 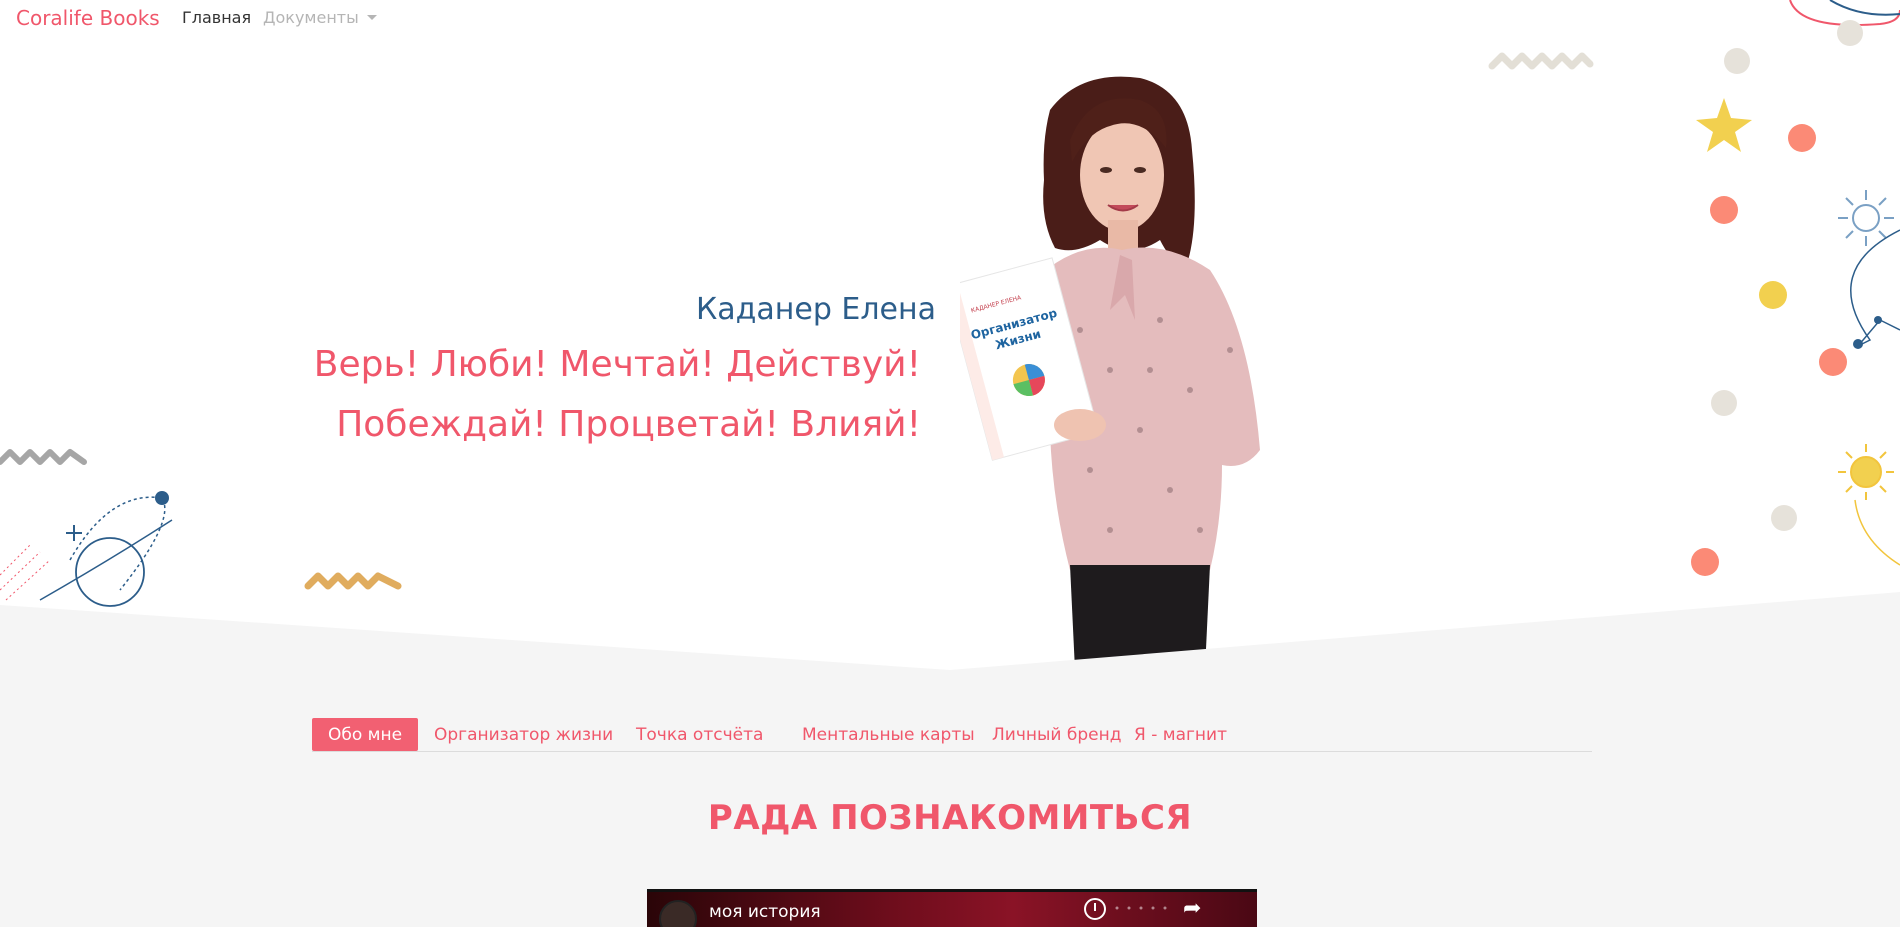 What do you see at coordinates (952, 908) in the screenshot?
I see `video-player: моя история ➦` at bounding box center [952, 908].